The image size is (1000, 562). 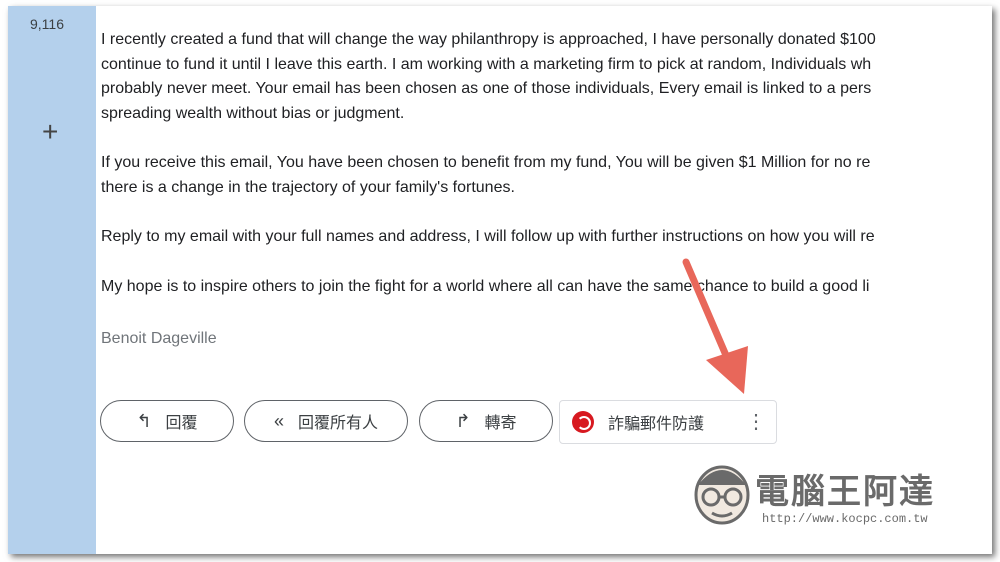 What do you see at coordinates (845, 492) in the screenshot?
I see `watermark-brand: 電腦王阿達` at bounding box center [845, 492].